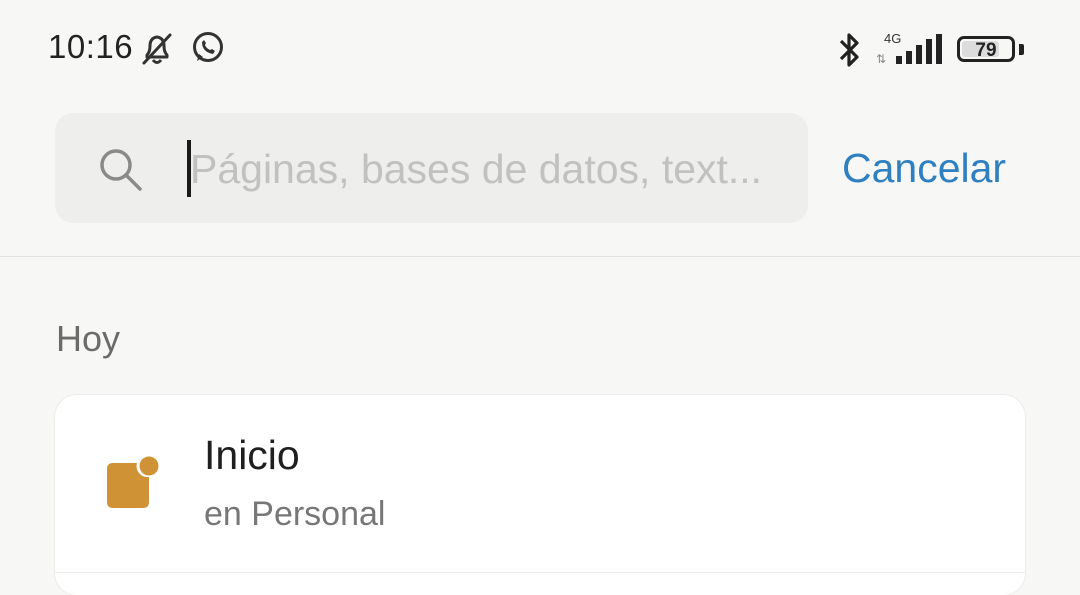  I want to click on status-time: 10:16, so click(91, 46).